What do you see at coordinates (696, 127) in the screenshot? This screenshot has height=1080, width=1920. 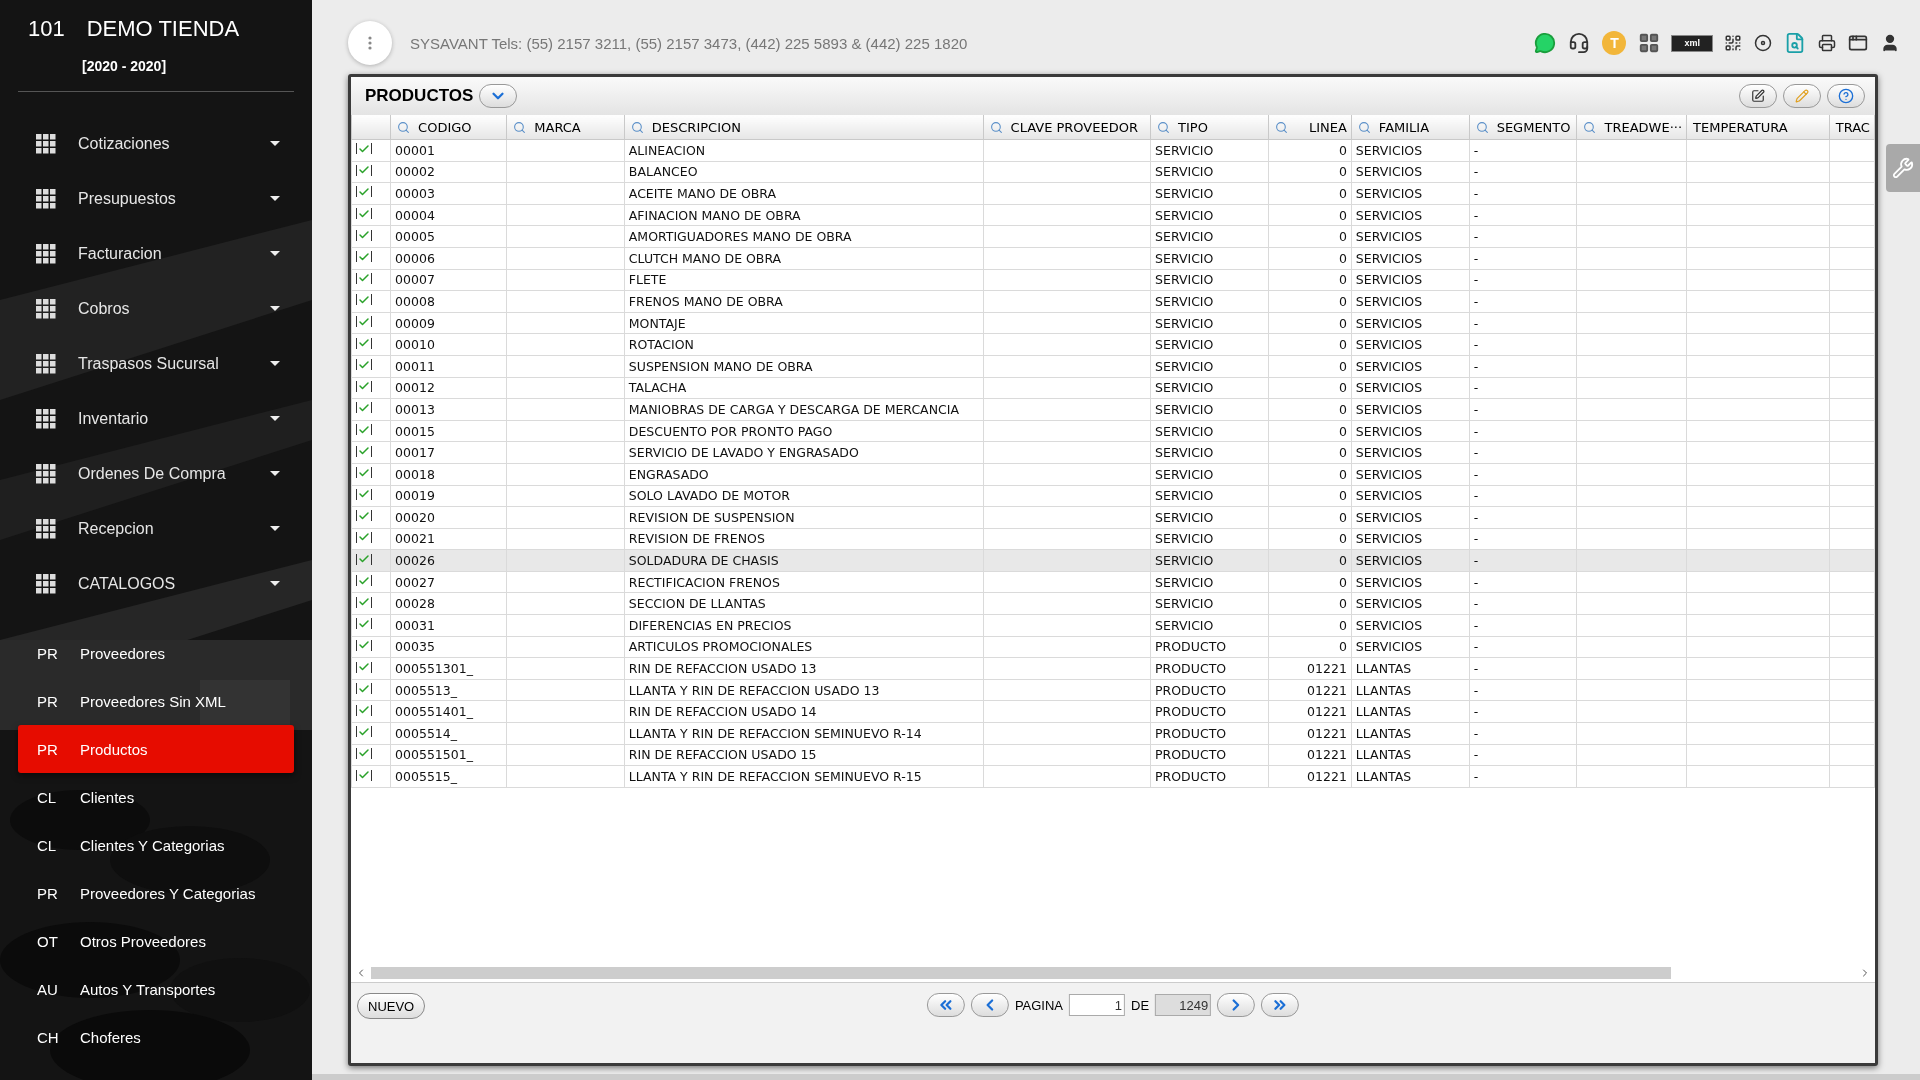 I see `column-header: DESCRIPCION` at bounding box center [696, 127].